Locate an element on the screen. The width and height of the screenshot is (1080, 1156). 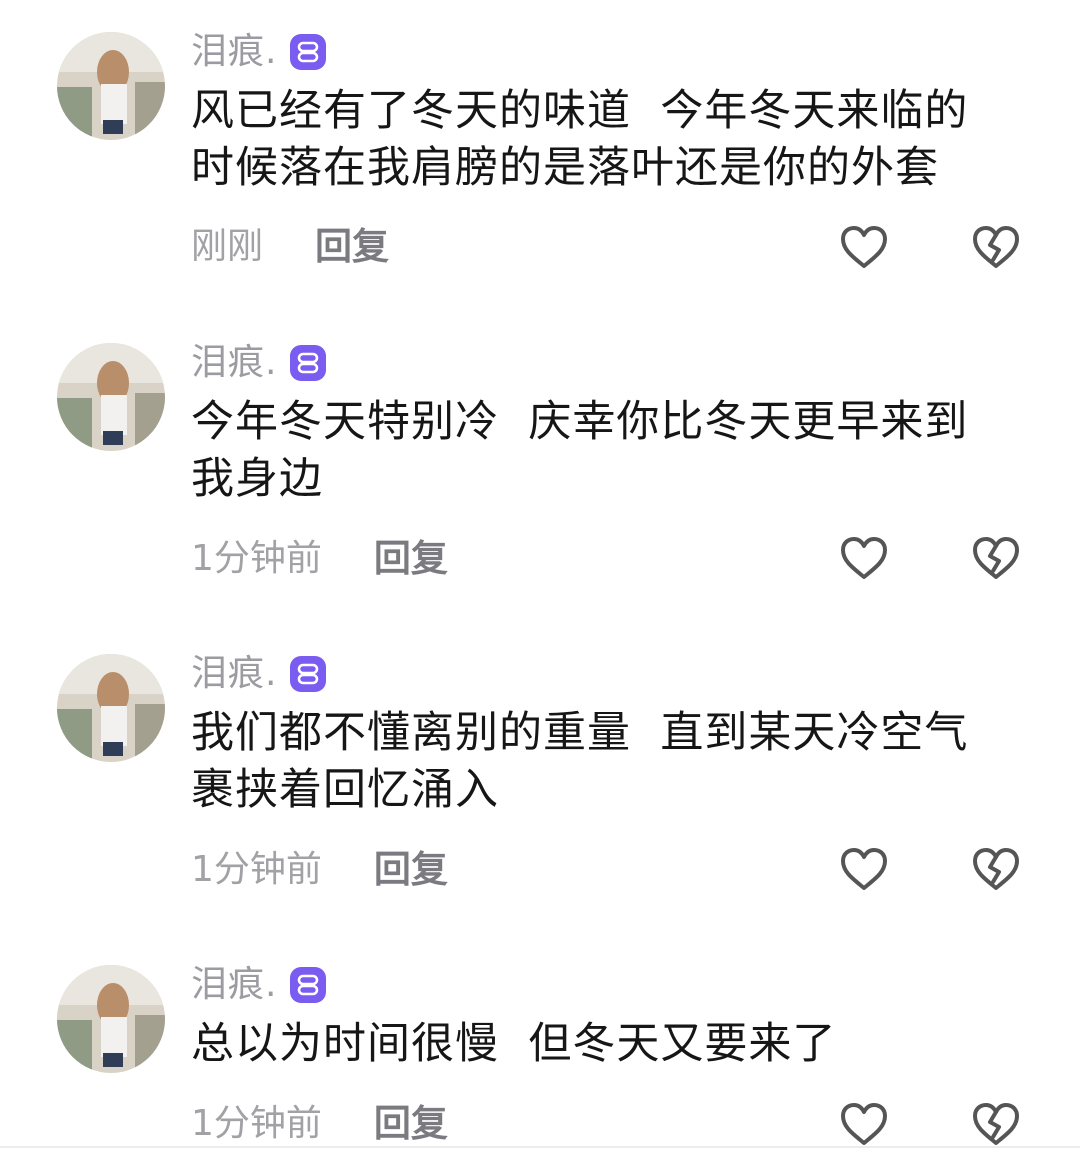
comment-text: 我们都不懂离别的重量 直到某天冷空气裹挟着回忆涌入 is located at coordinates (580, 761).